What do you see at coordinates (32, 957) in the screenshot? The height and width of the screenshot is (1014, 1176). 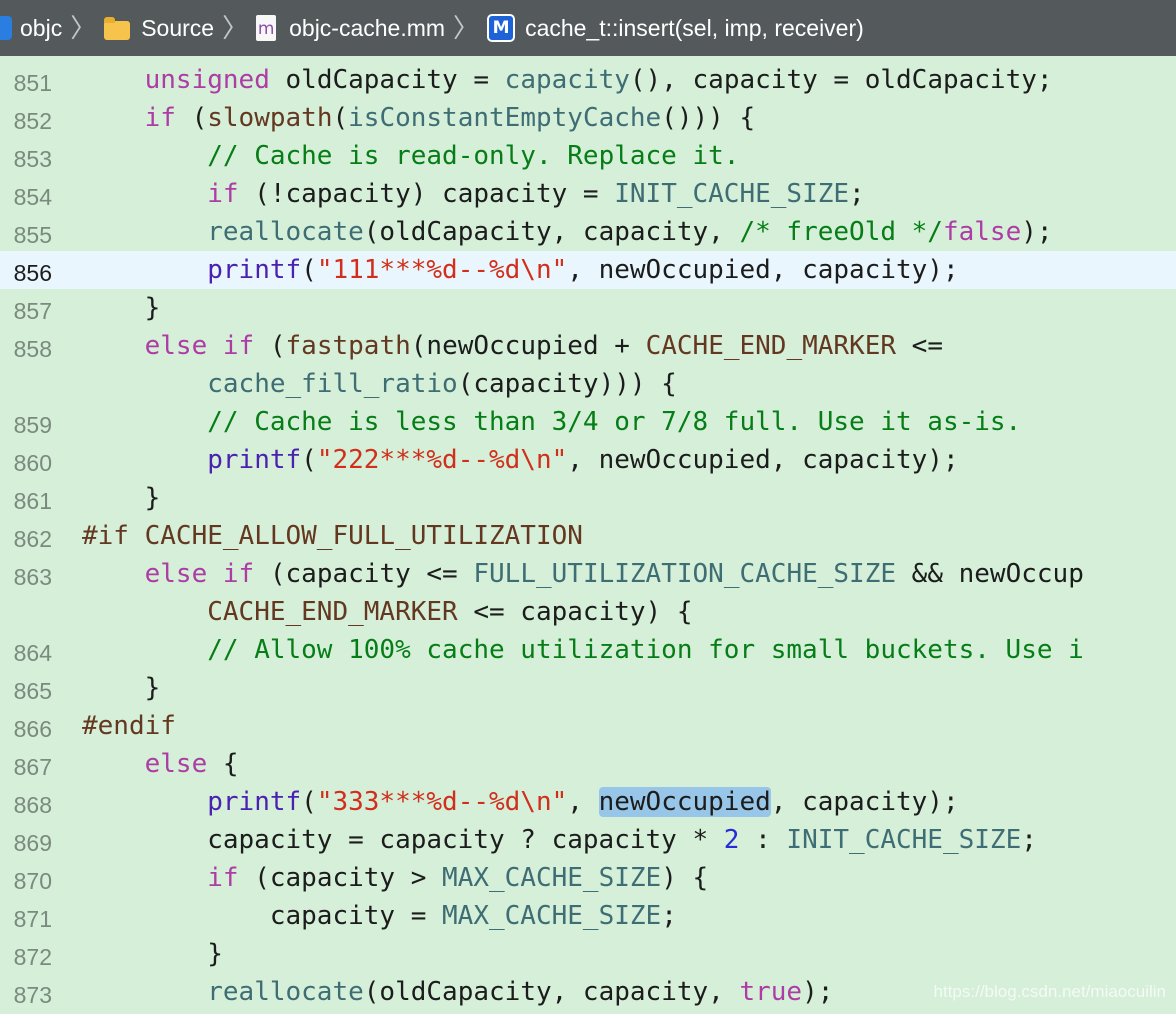 I see `line-number: 872` at bounding box center [32, 957].